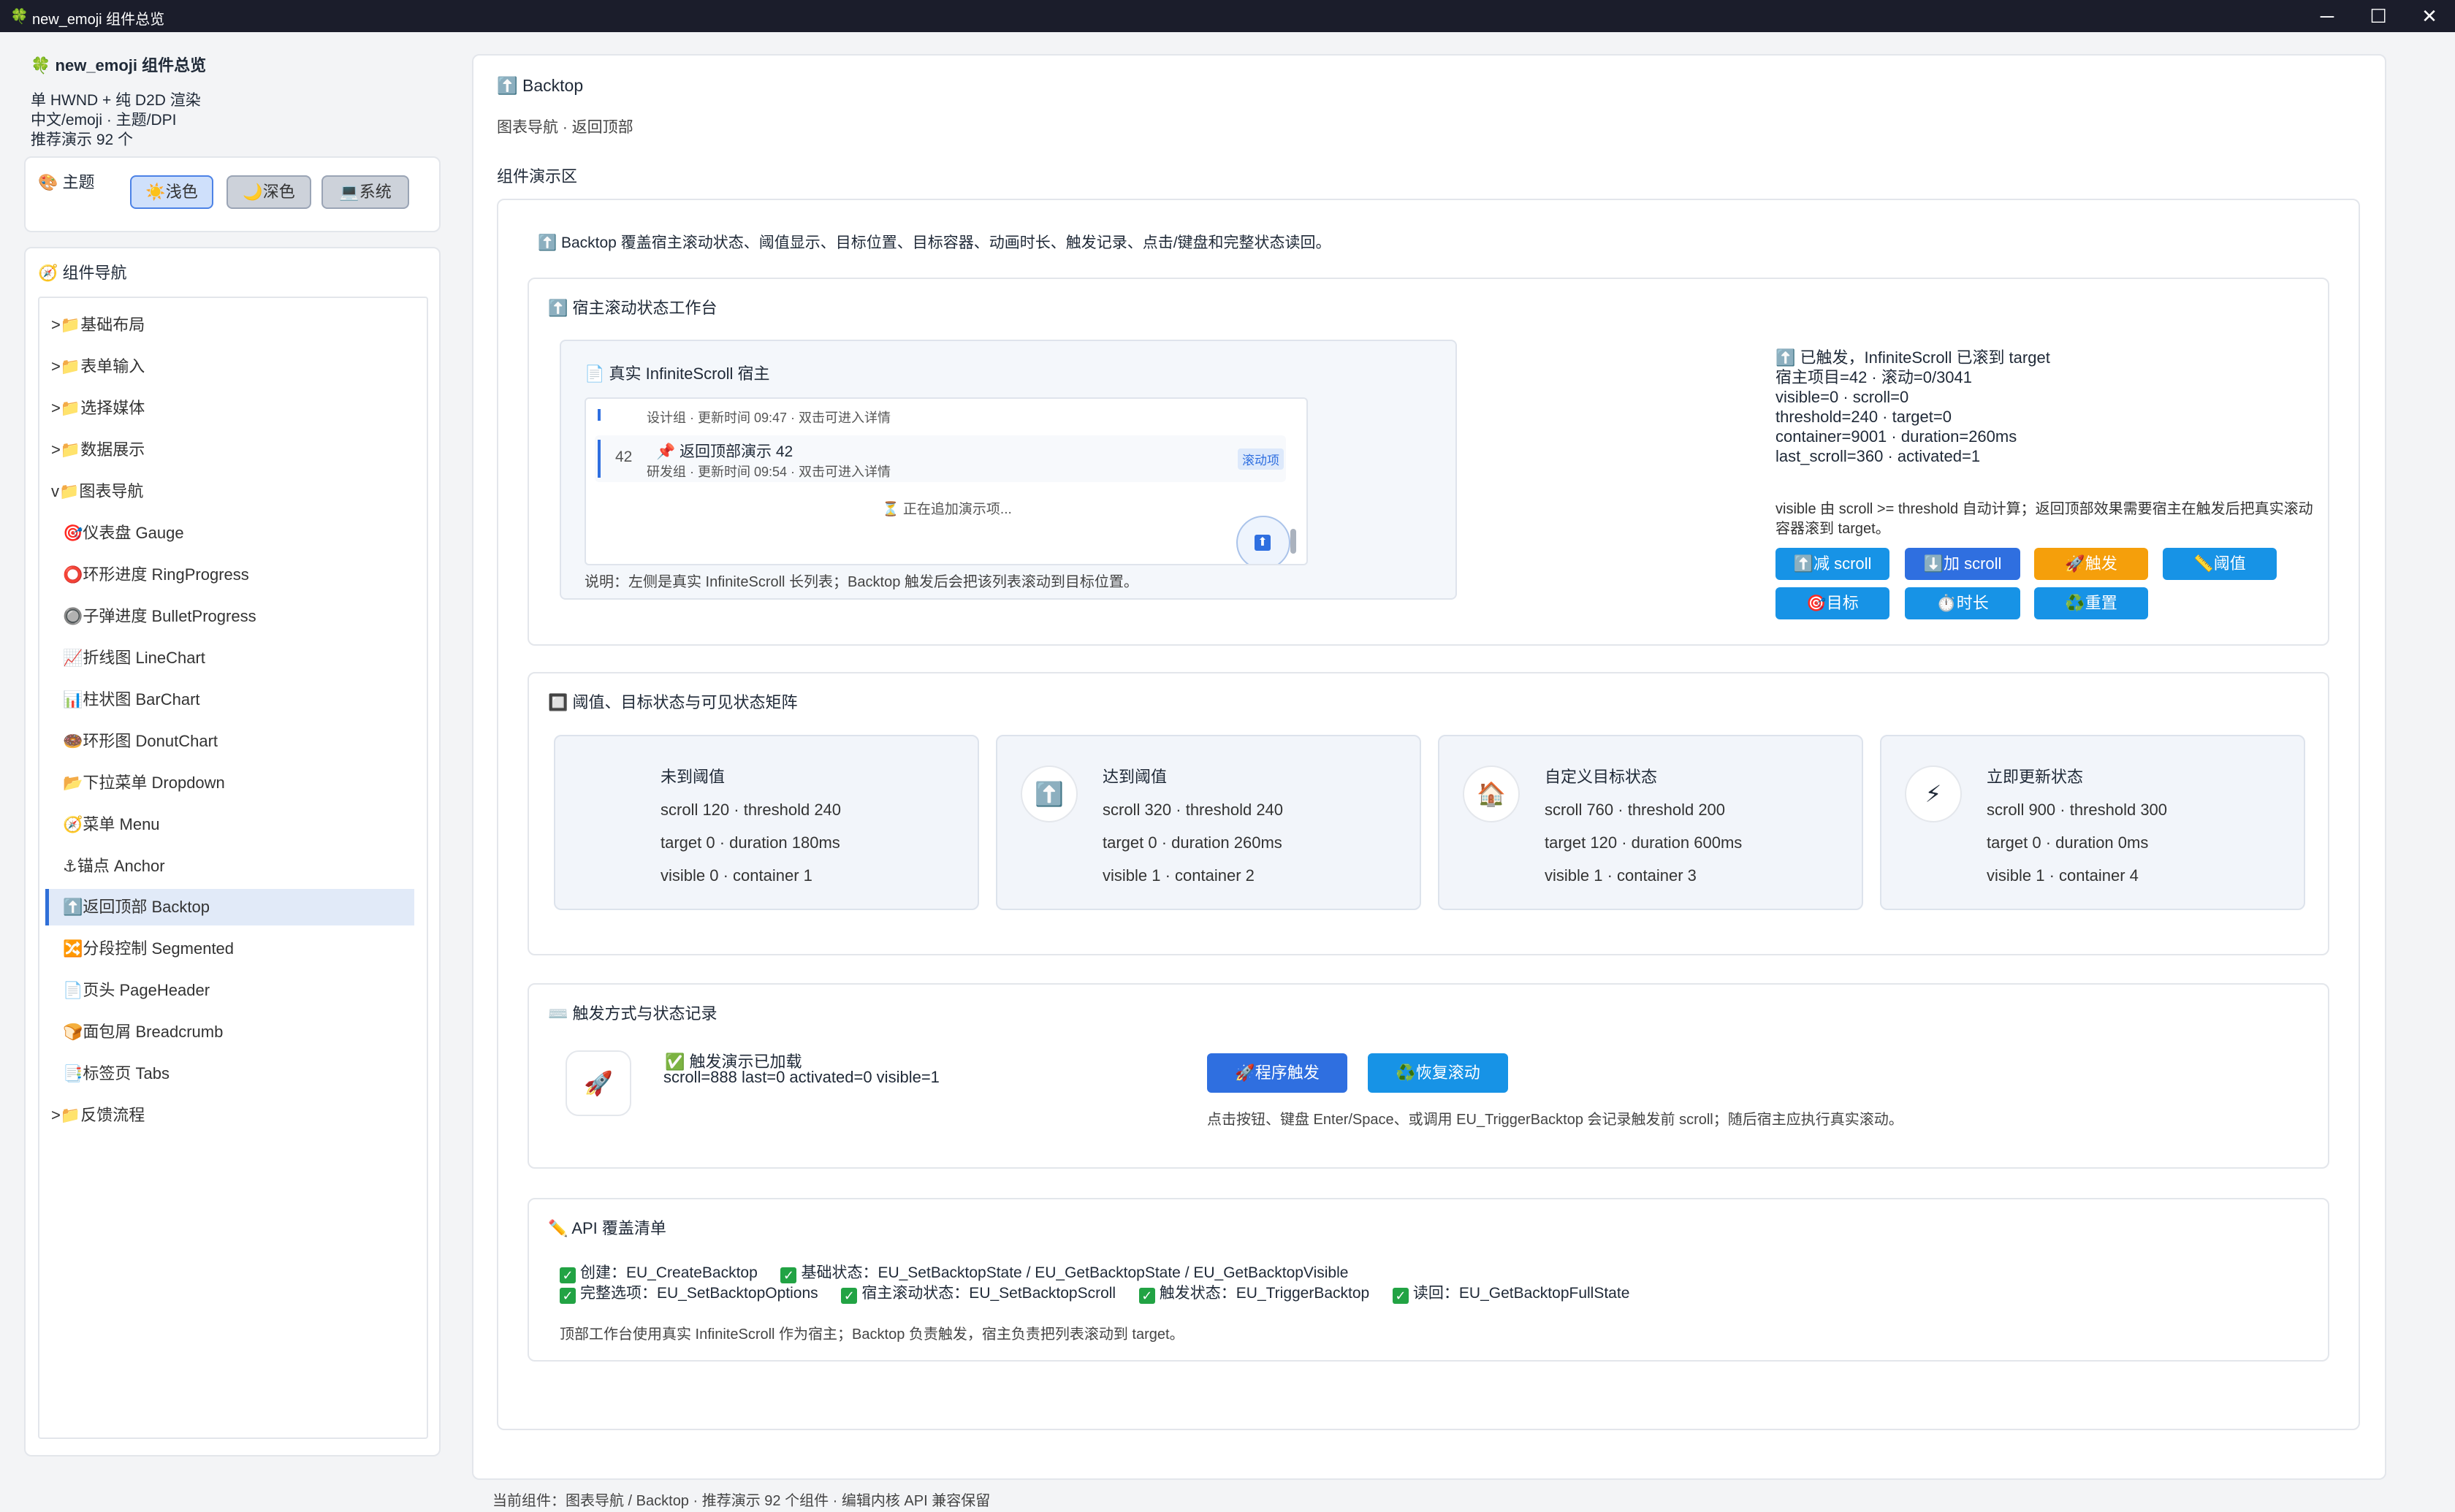  What do you see at coordinates (673, 702) in the screenshot?
I see `matrix-heading: 🔲 阈值、目标状态与可见状态矩阵` at bounding box center [673, 702].